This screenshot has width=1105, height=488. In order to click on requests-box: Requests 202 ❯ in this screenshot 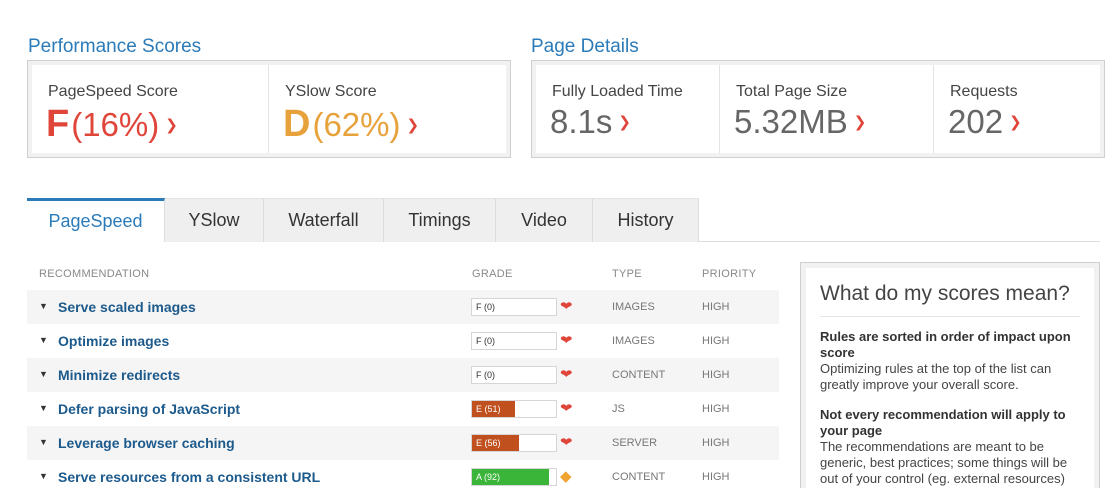, I will do `click(1017, 109)`.